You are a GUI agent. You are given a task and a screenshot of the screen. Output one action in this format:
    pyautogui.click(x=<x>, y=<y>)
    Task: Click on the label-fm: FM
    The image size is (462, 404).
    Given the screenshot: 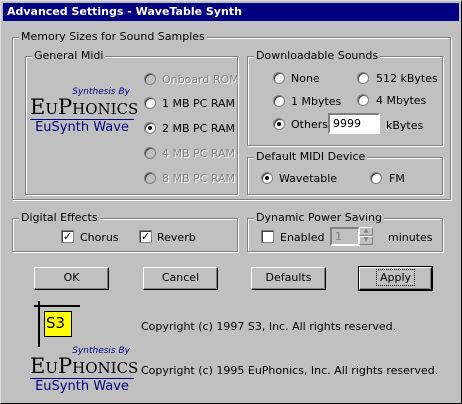 What is the action you would take?
    pyautogui.click(x=397, y=178)
    